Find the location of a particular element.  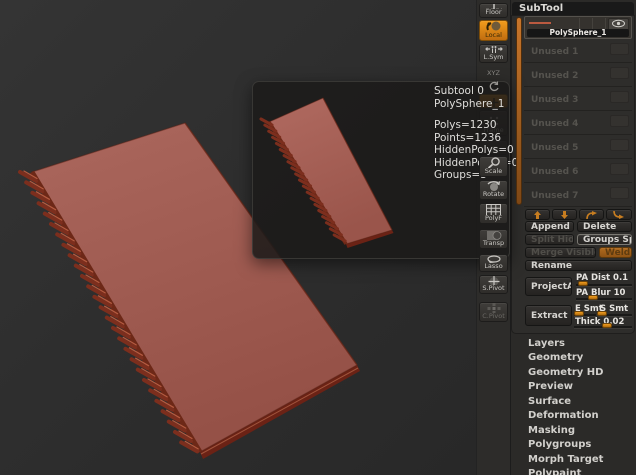

stat-points: Points=1236 is located at coordinates (468, 137).